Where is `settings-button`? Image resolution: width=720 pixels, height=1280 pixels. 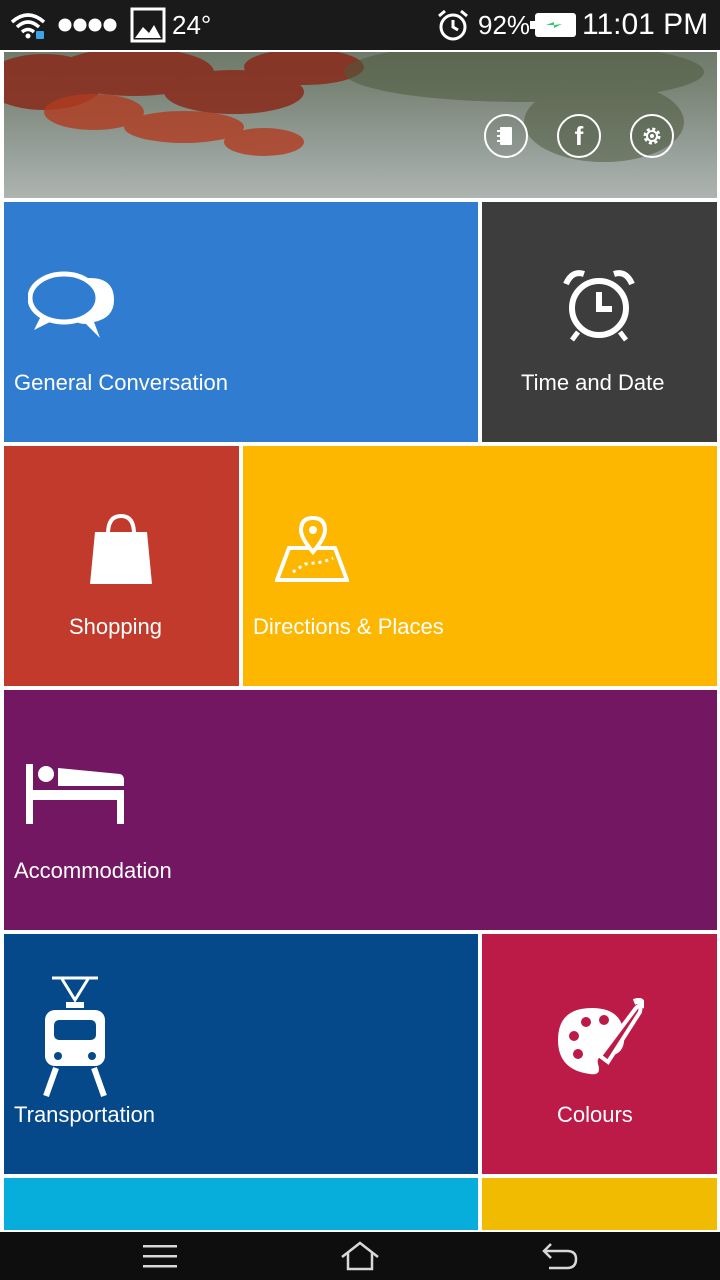
settings-button is located at coordinates (652, 136).